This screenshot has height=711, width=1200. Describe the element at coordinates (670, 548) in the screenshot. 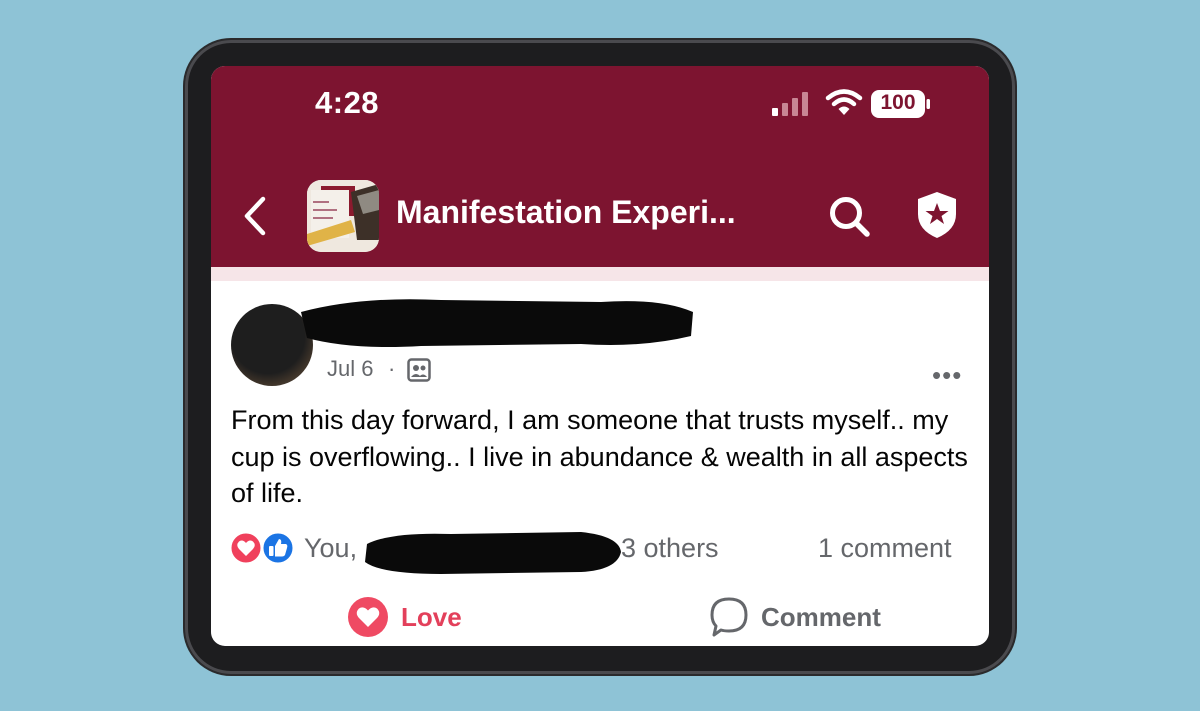

I see `reactors-others: 3 others` at that location.